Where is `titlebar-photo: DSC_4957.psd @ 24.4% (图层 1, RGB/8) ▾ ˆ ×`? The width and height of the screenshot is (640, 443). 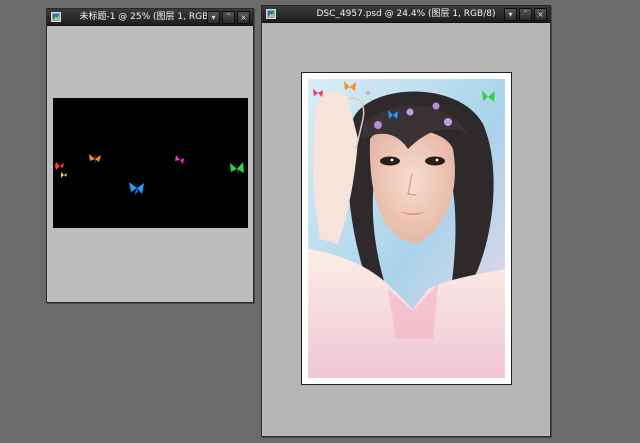
titlebar-photo: DSC_4957.psd @ 24.4% (图层 1, RGB/8) ▾ ˆ × is located at coordinates (406, 14).